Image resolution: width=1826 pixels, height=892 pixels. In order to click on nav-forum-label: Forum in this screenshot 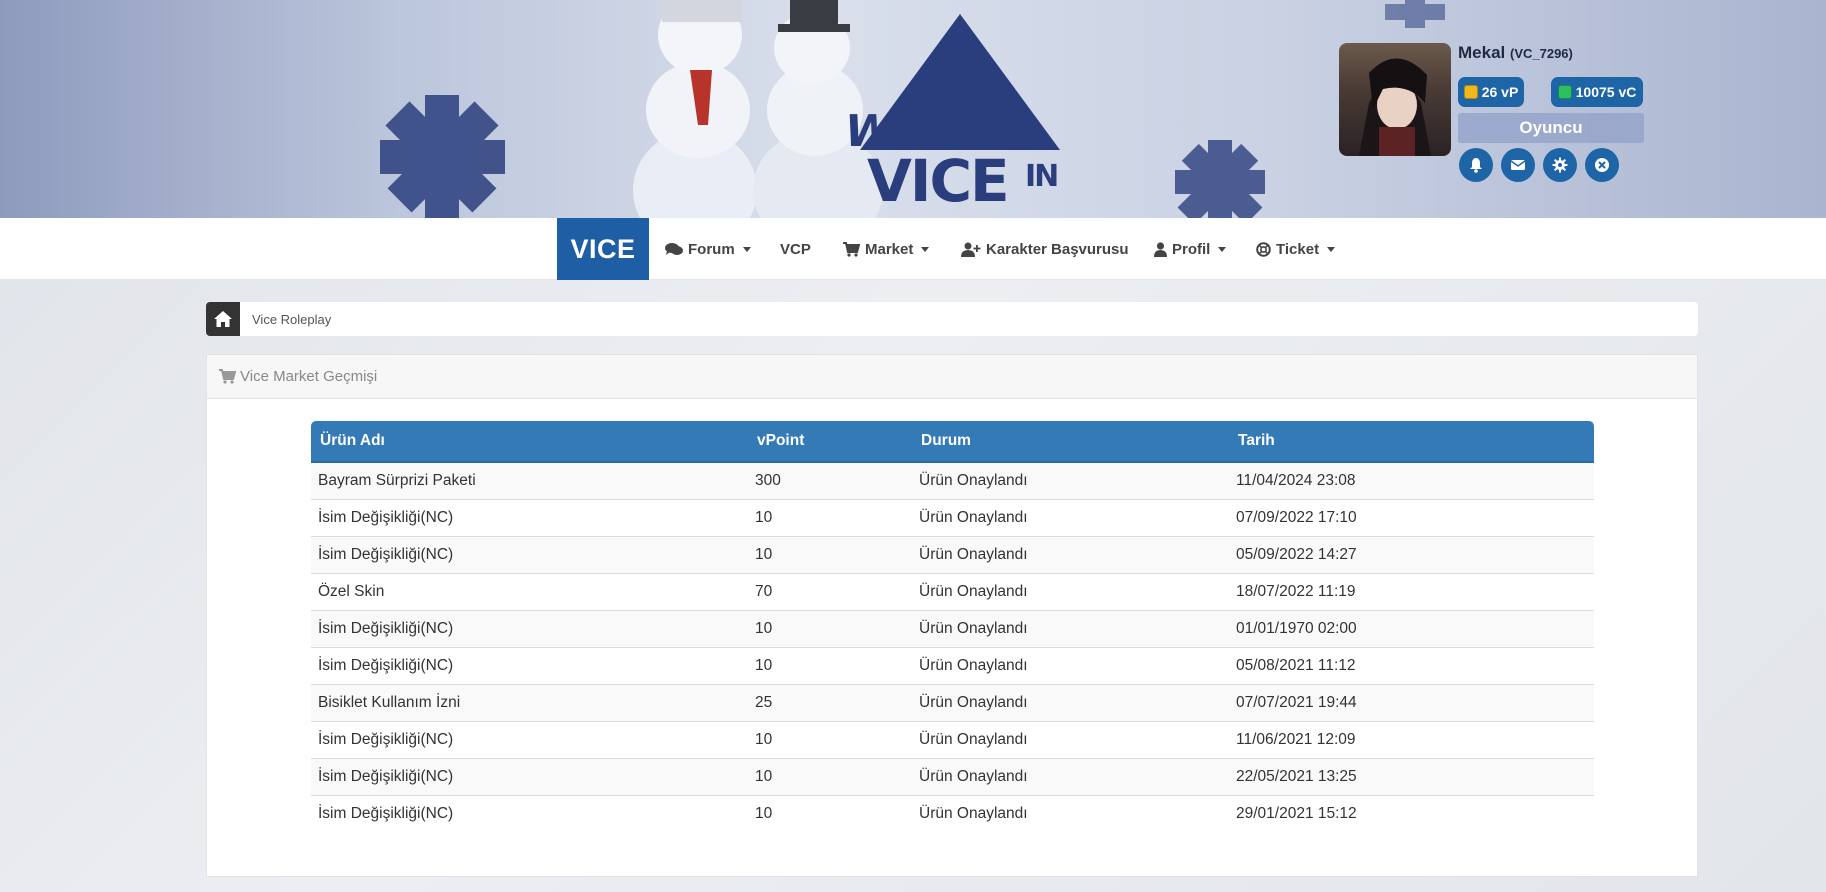, I will do `click(711, 249)`.